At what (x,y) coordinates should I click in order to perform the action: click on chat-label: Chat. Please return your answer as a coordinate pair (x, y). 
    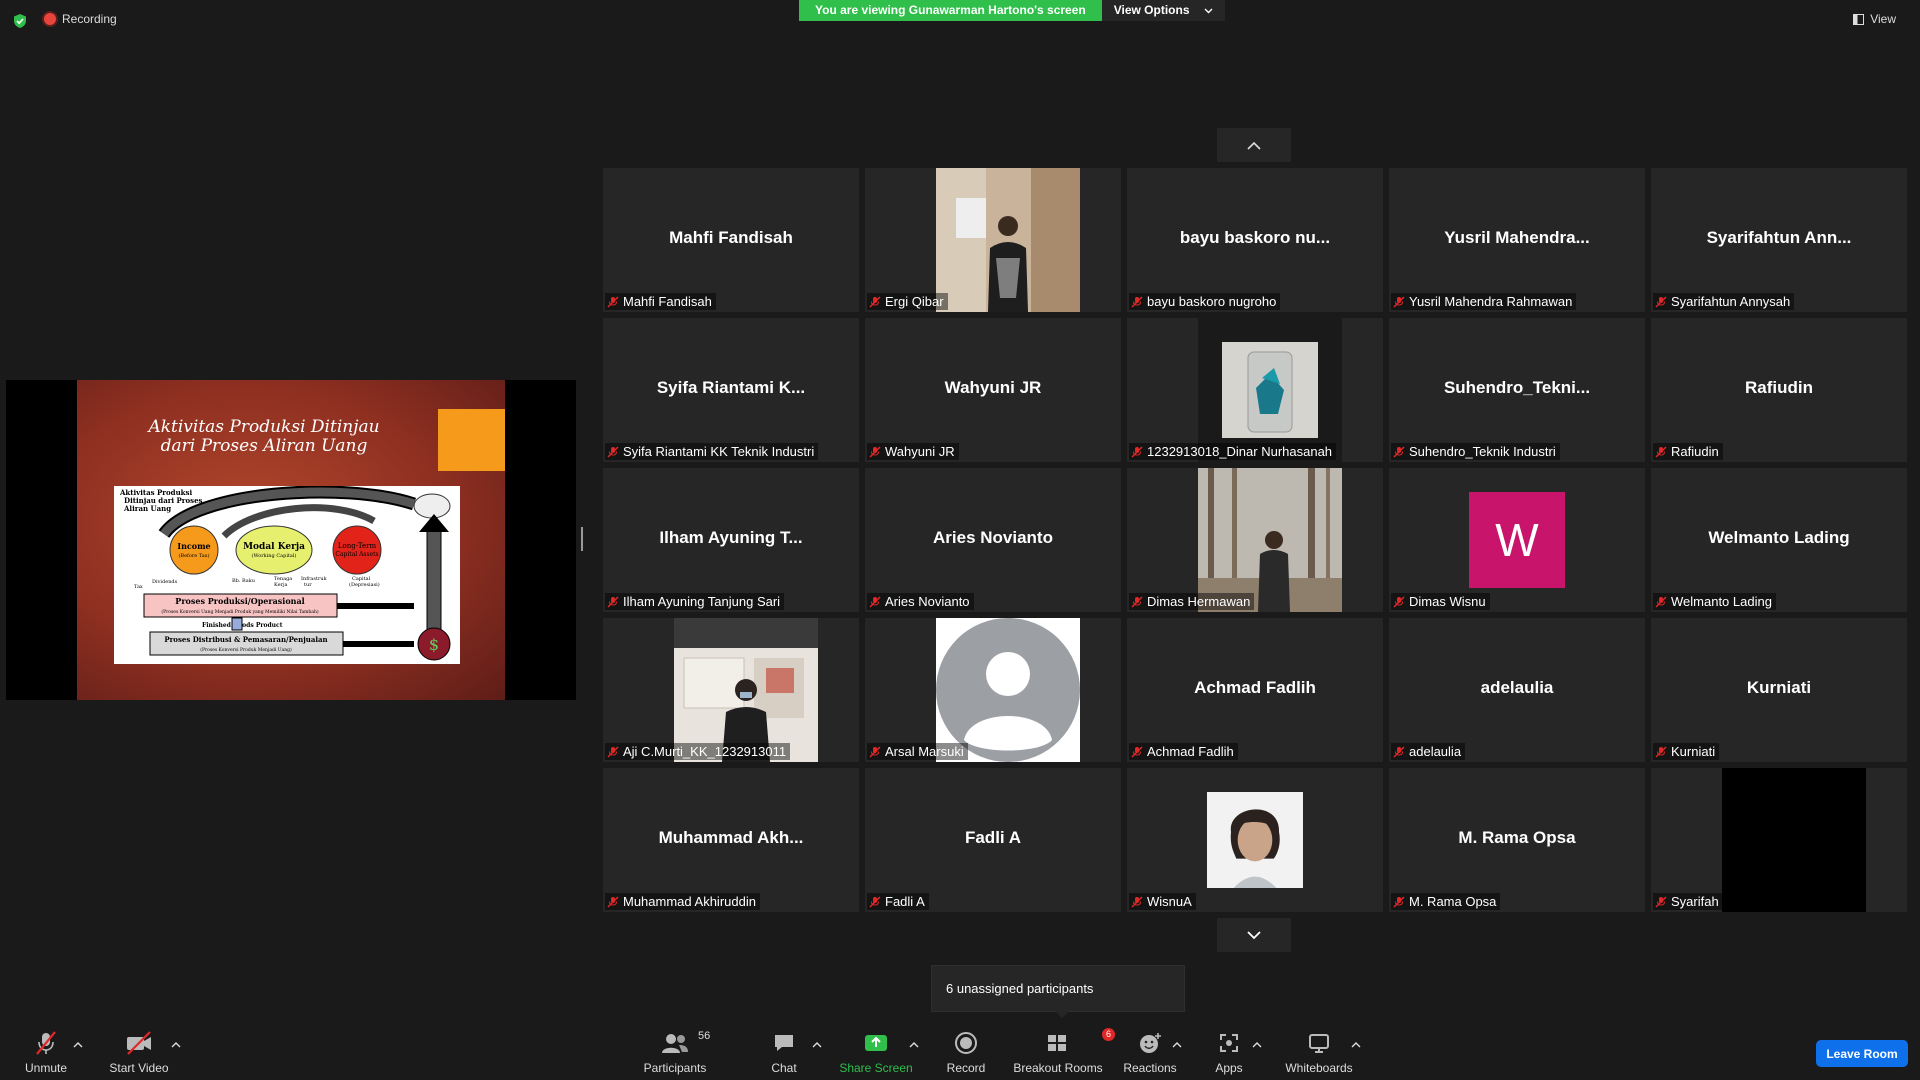
    Looking at the image, I should click on (784, 1068).